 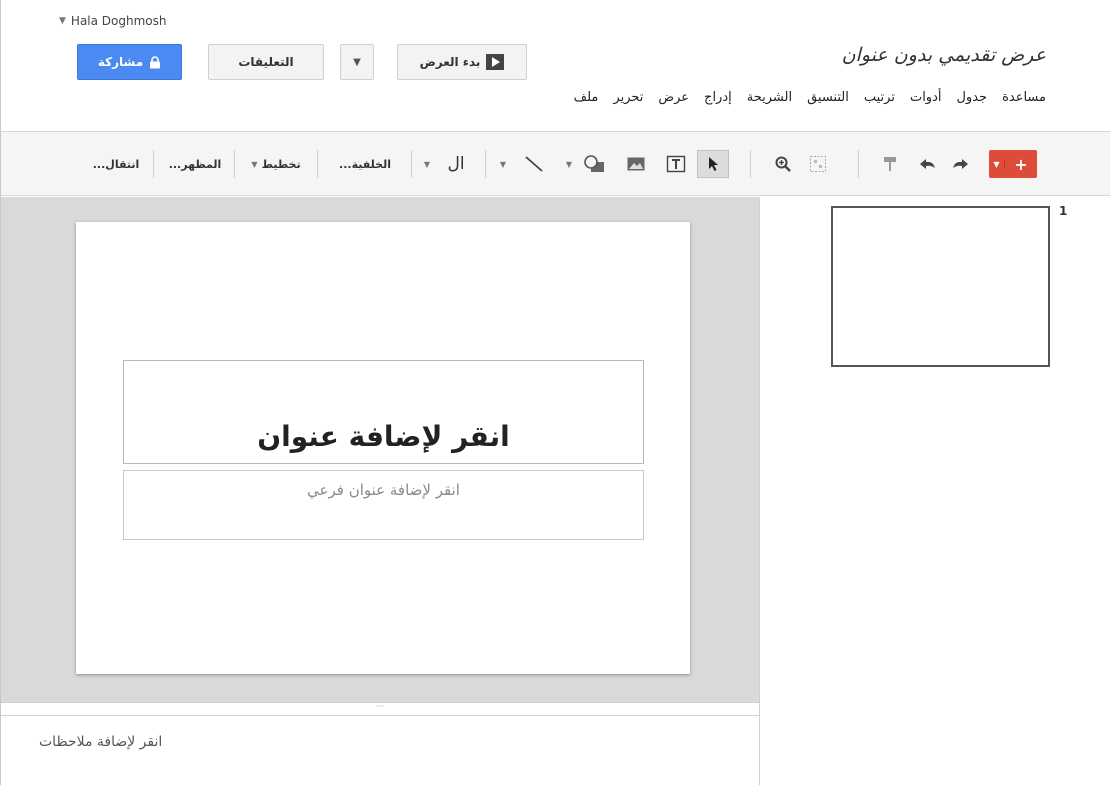 I want to click on redo-icon, so click(x=960, y=164).